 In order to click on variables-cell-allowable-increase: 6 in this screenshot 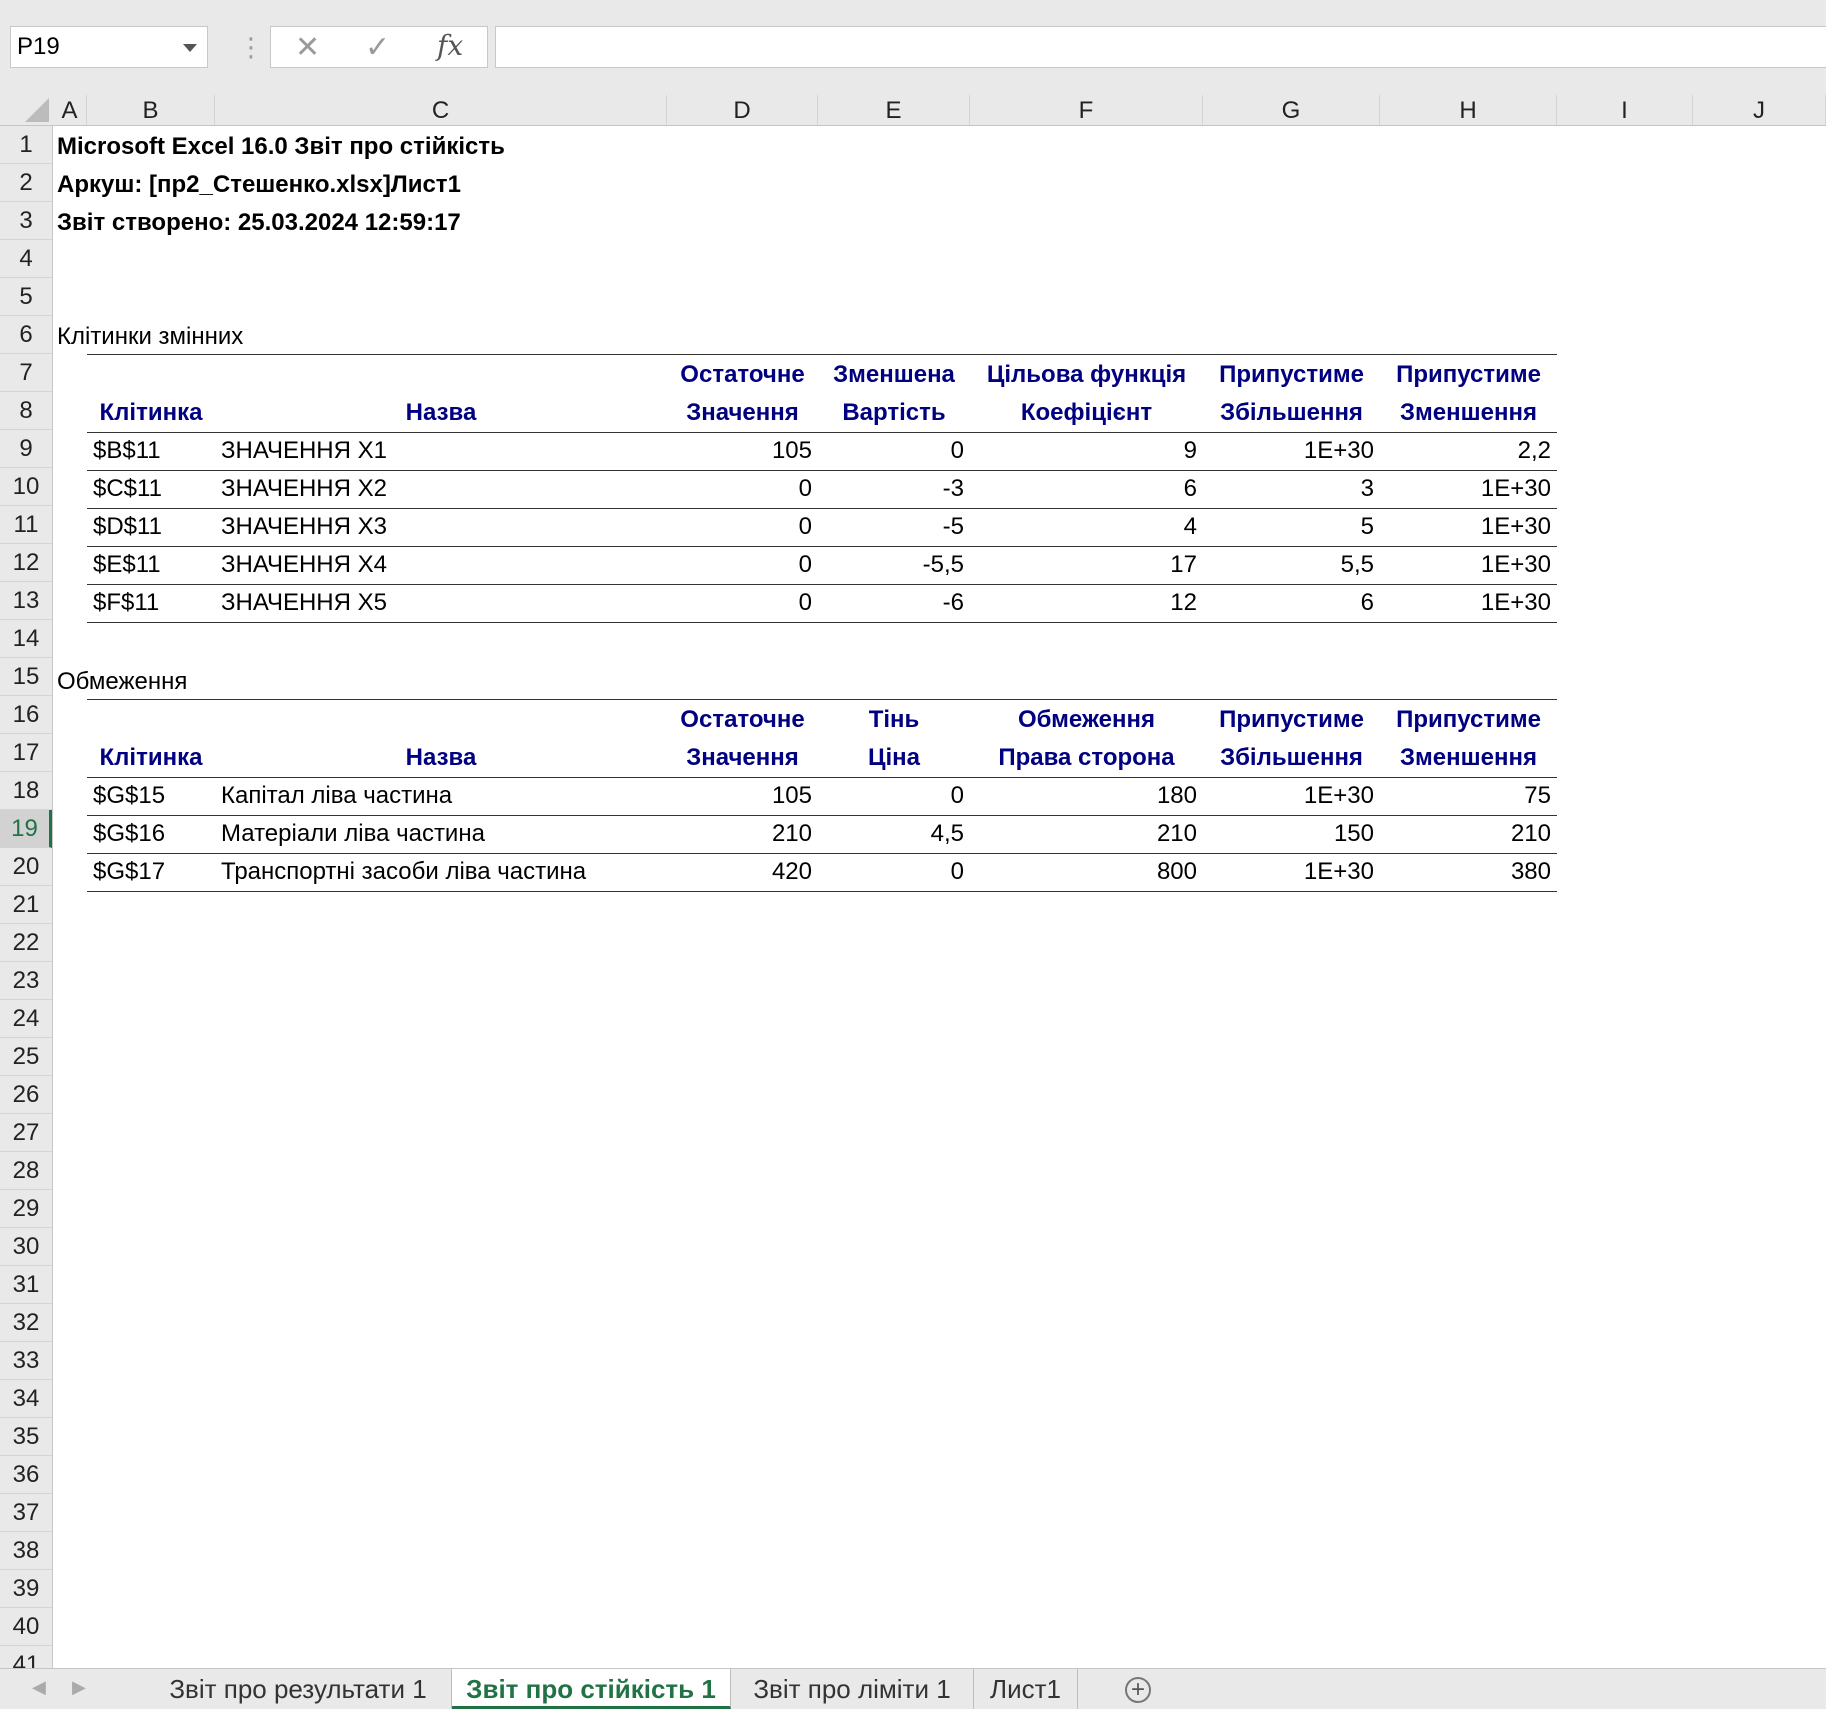, I will do `click(1367, 602)`.